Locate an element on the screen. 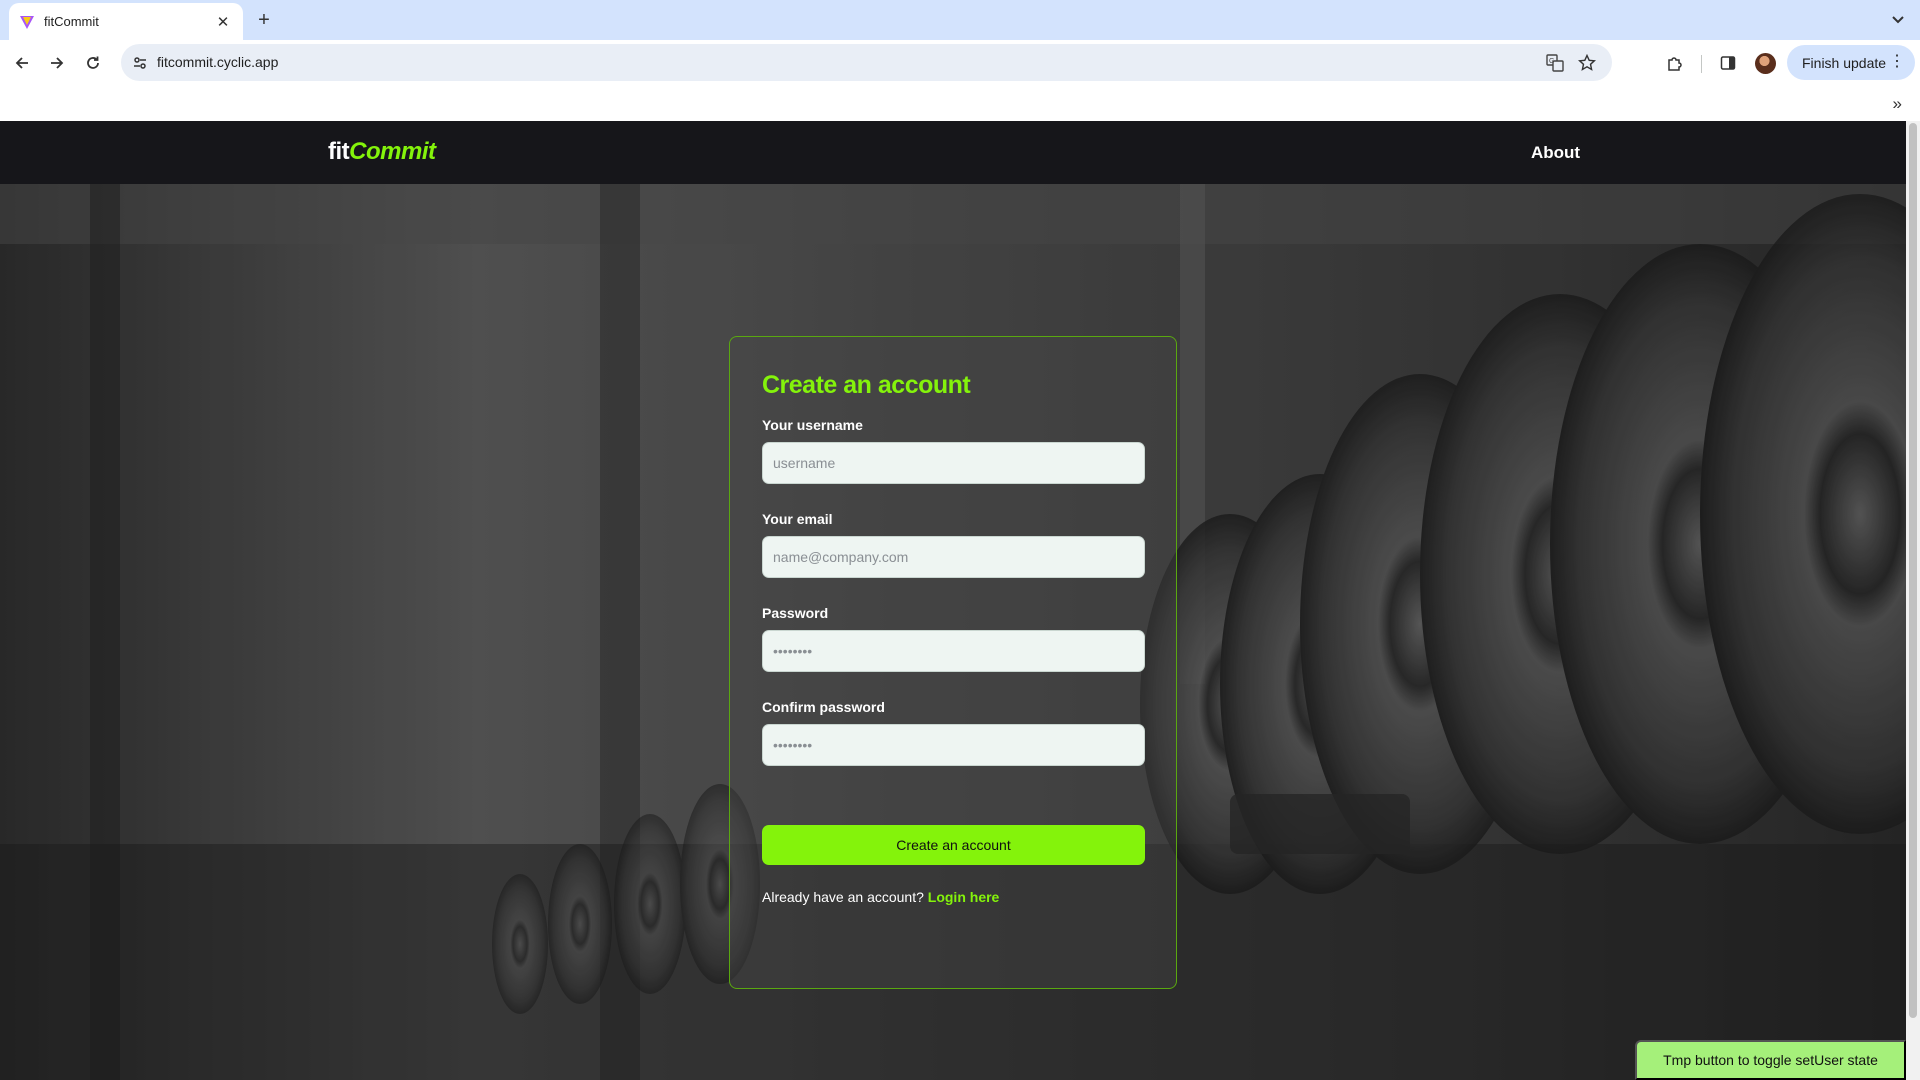  password-input is located at coordinates (953, 651).